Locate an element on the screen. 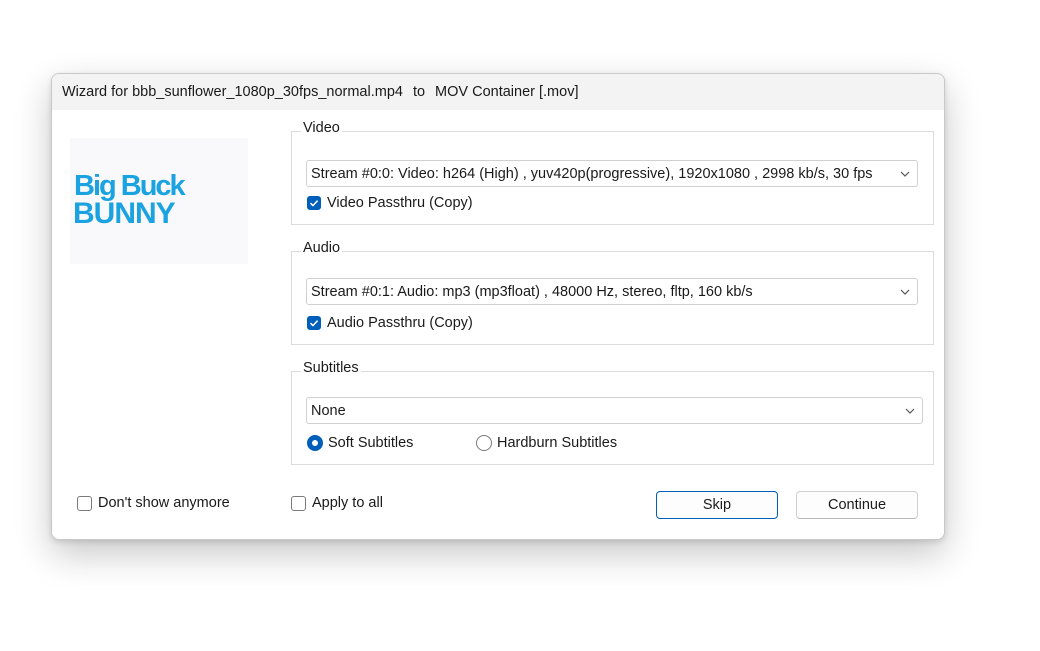  hardburn-subtitles-radio: Hardburn Subtitles is located at coordinates (546, 443).